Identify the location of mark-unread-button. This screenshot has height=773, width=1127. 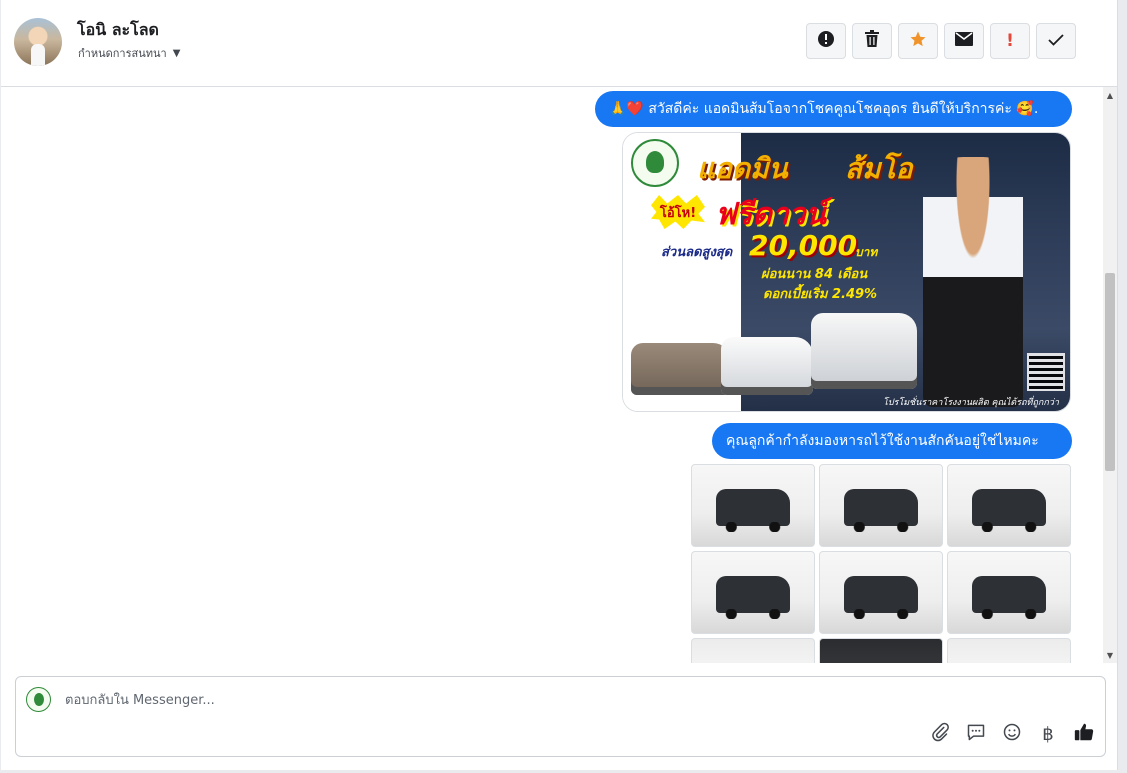
(964, 41).